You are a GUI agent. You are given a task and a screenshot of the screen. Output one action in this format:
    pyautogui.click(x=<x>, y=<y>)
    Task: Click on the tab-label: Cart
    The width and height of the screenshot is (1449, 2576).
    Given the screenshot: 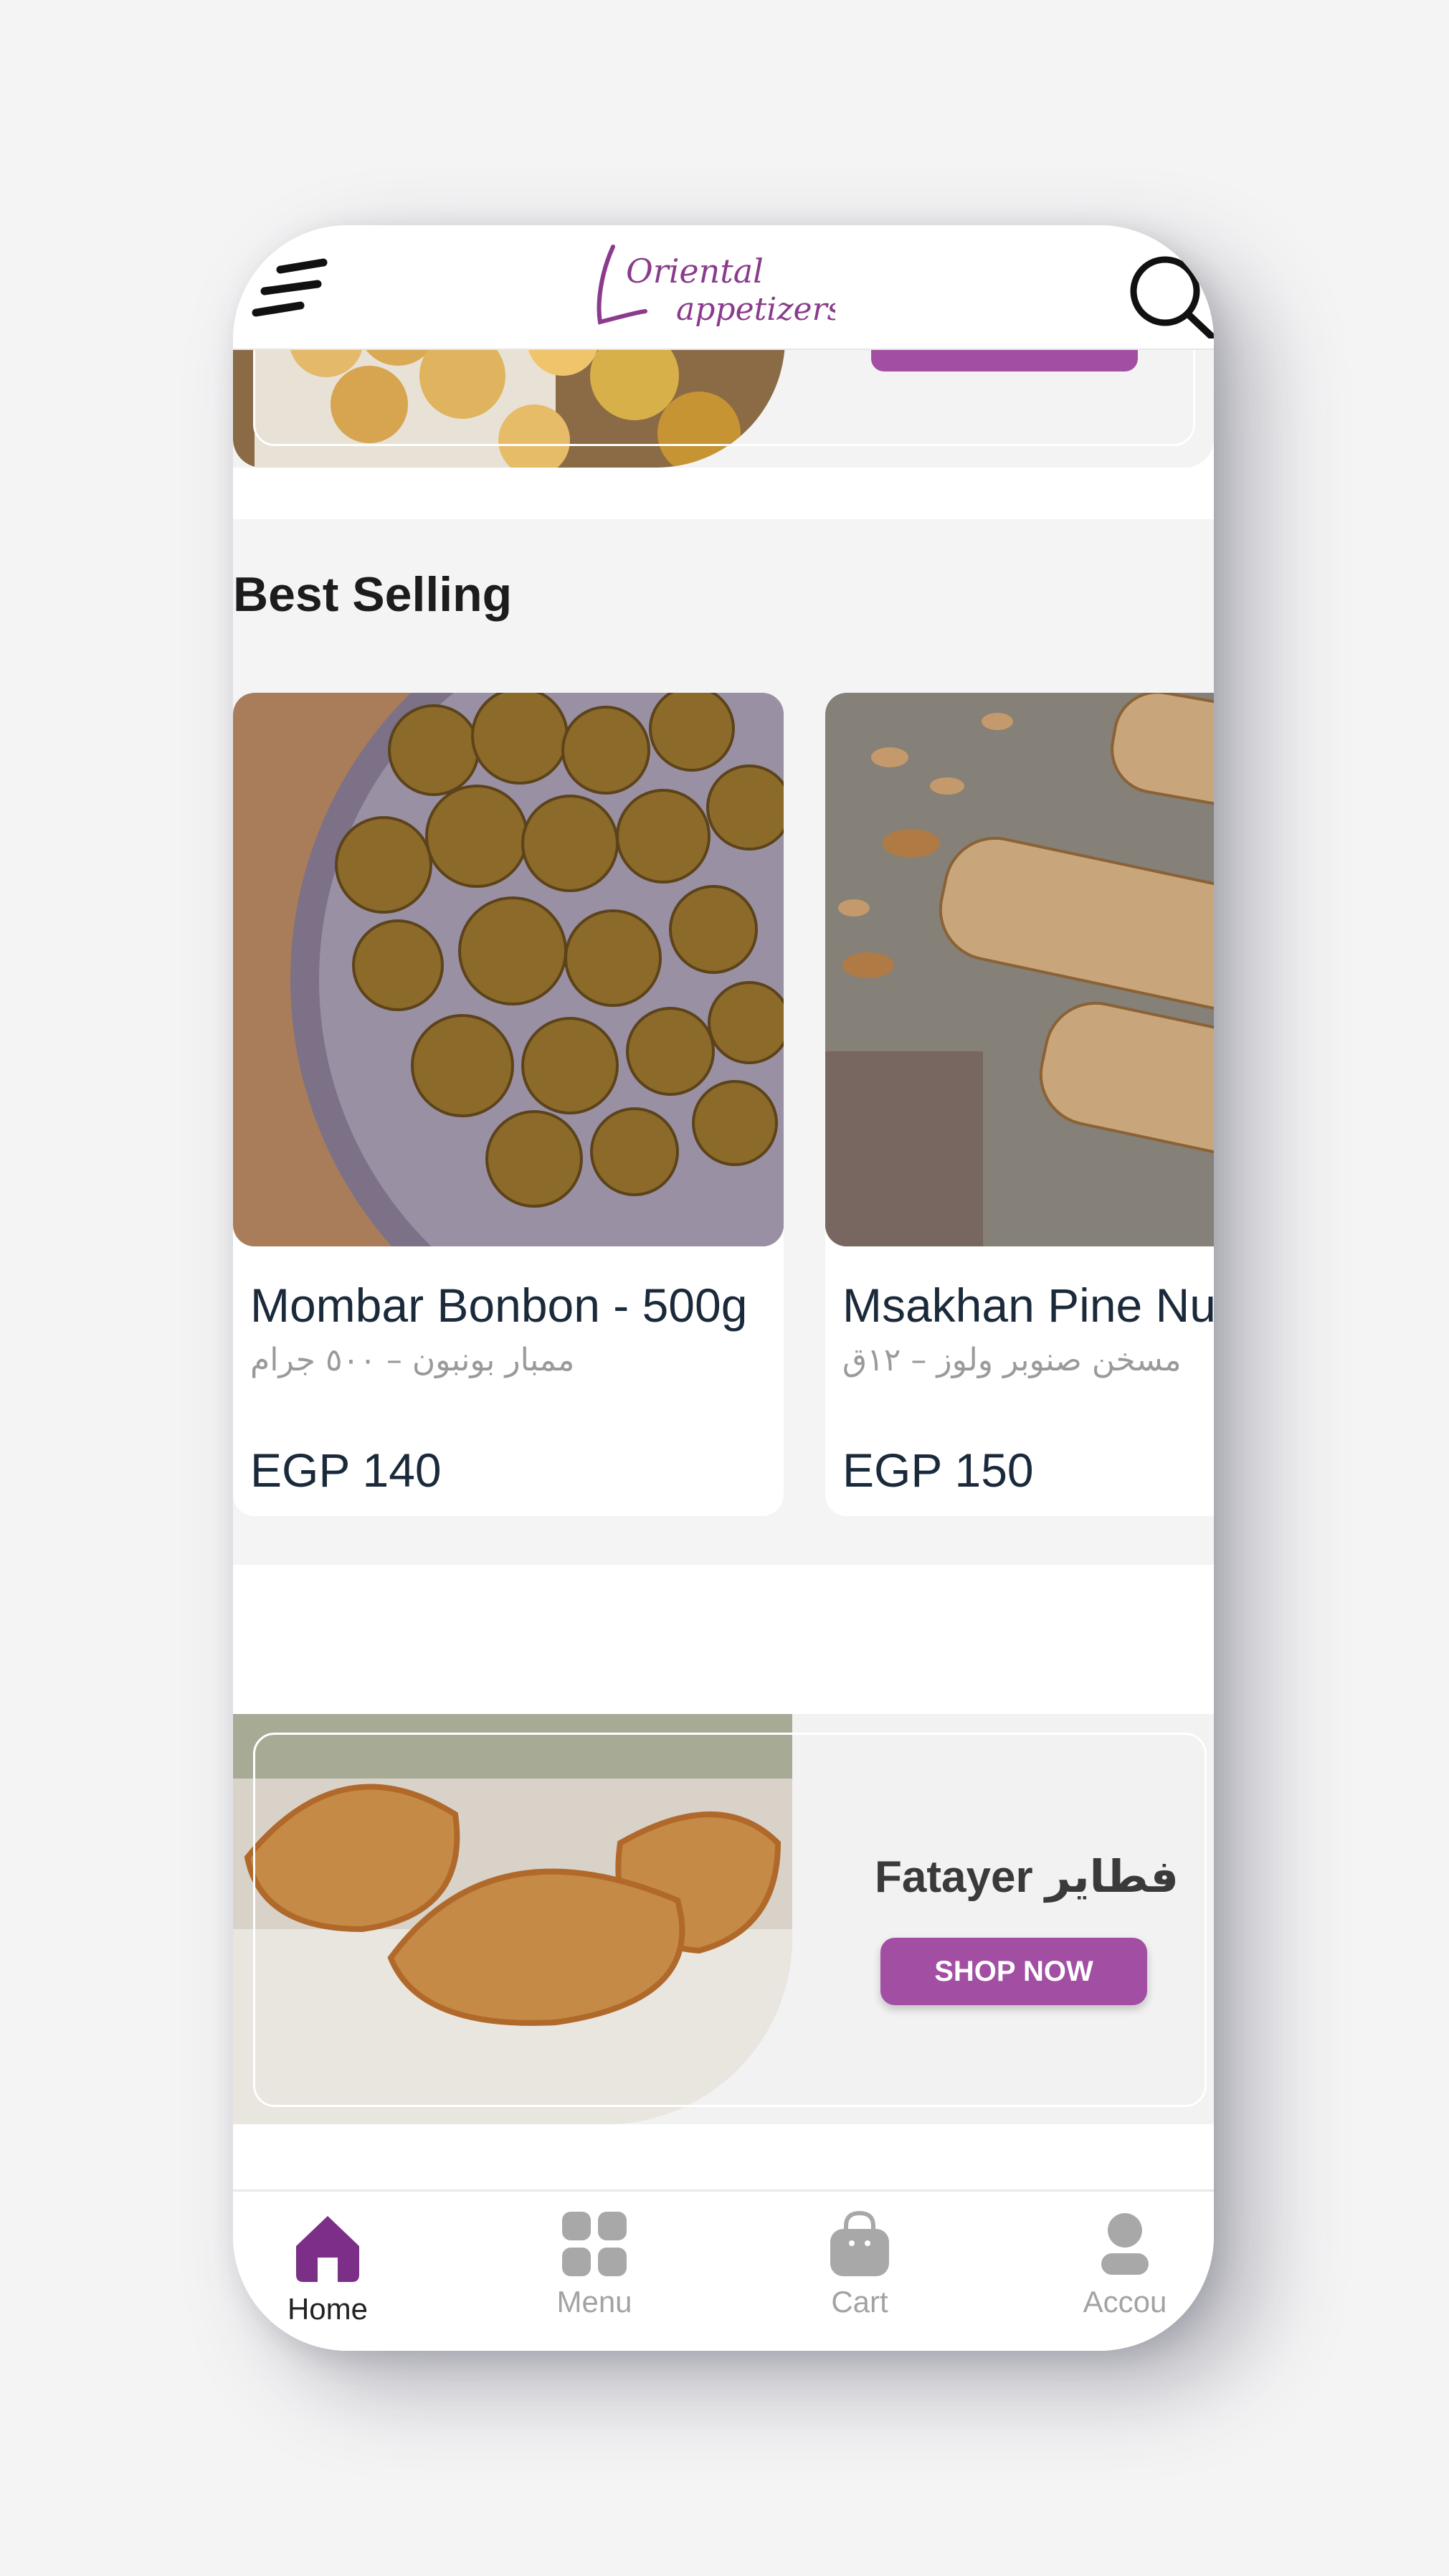 What is the action you would take?
    pyautogui.click(x=860, y=2302)
    